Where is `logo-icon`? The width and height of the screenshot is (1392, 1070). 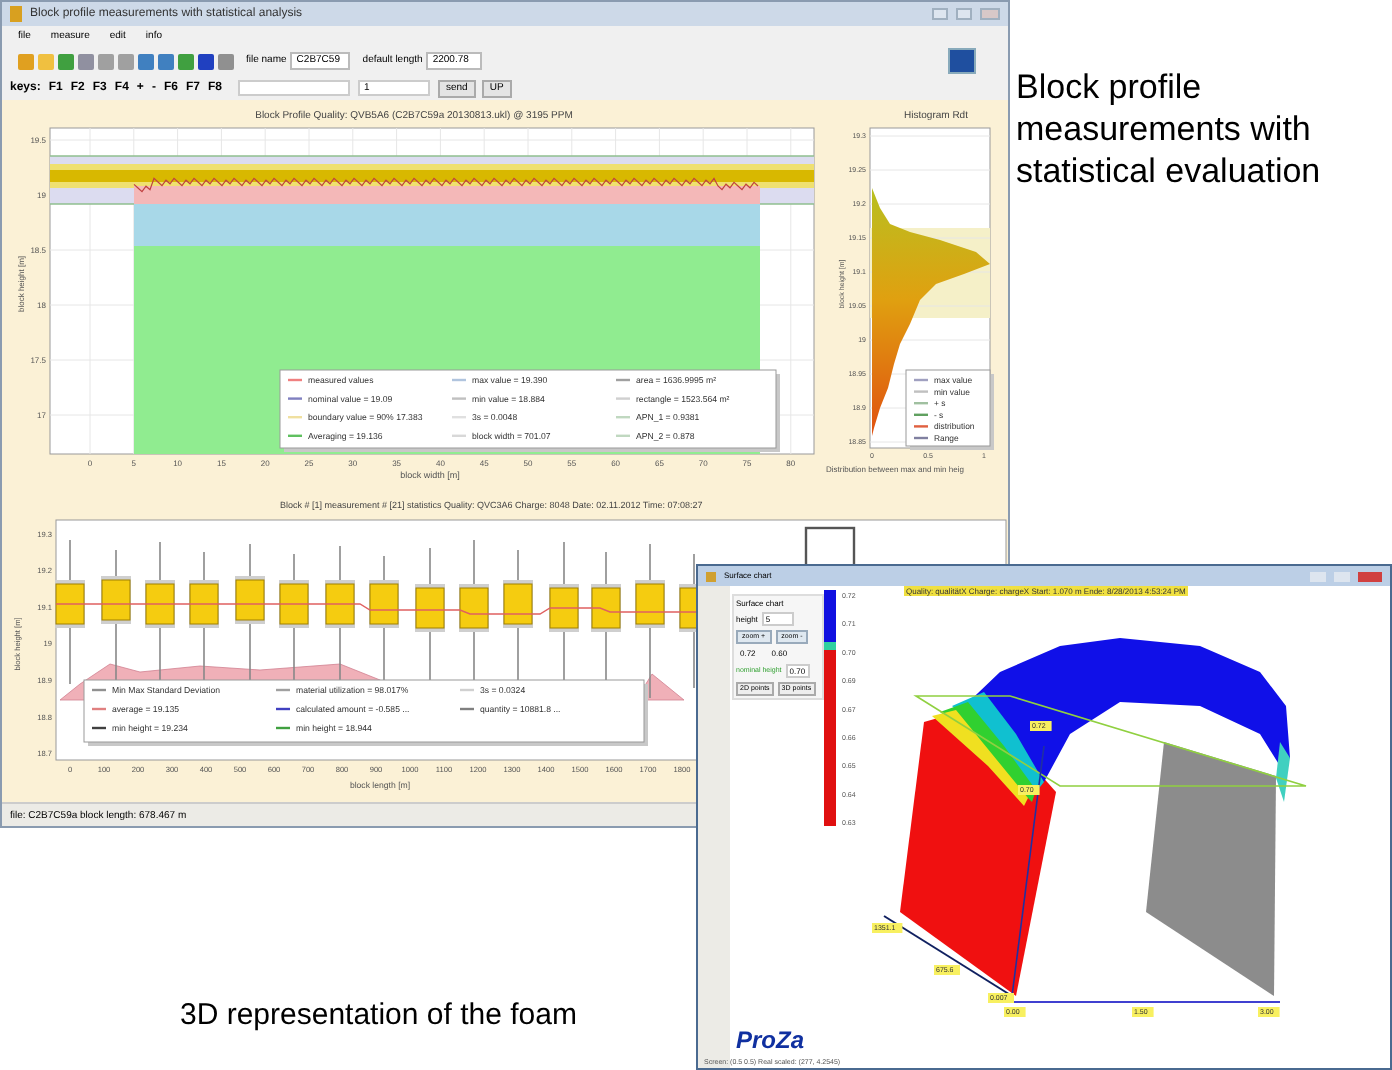
logo-icon is located at coordinates (962, 61).